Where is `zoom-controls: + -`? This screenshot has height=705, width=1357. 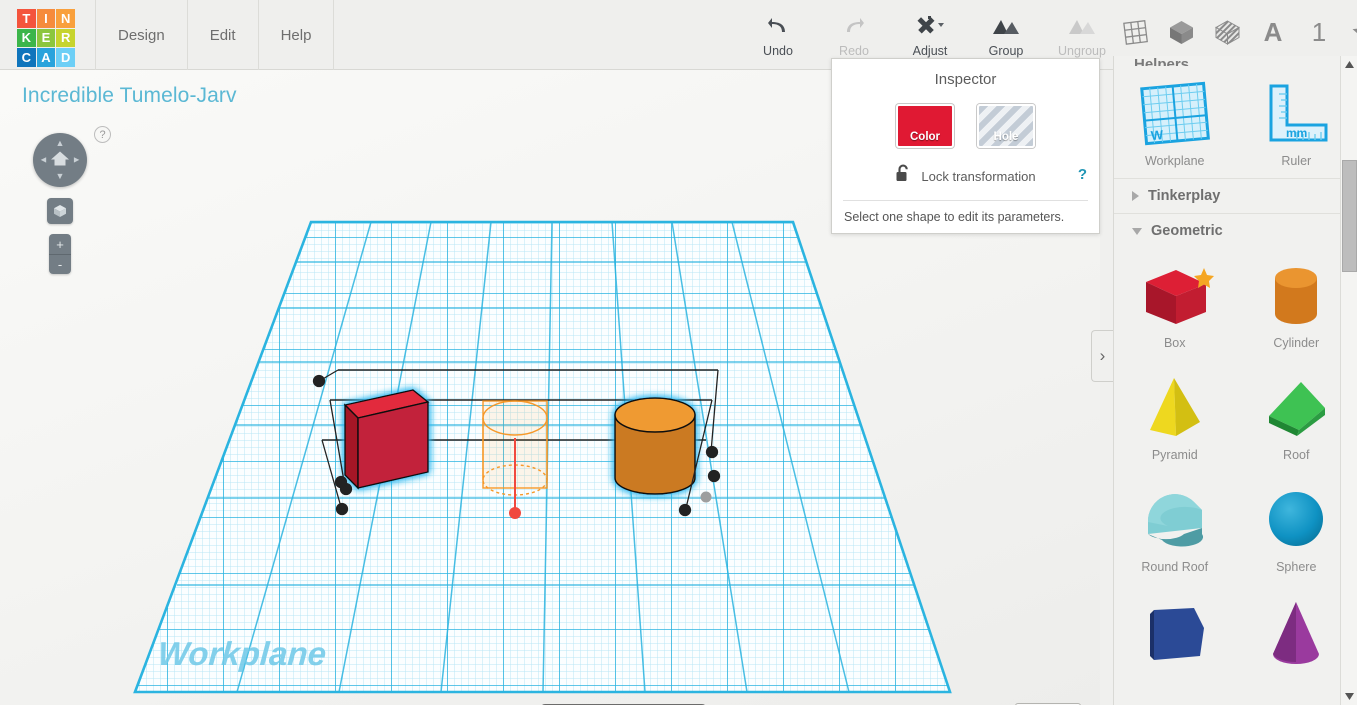
zoom-controls: + - is located at coordinates (60, 254).